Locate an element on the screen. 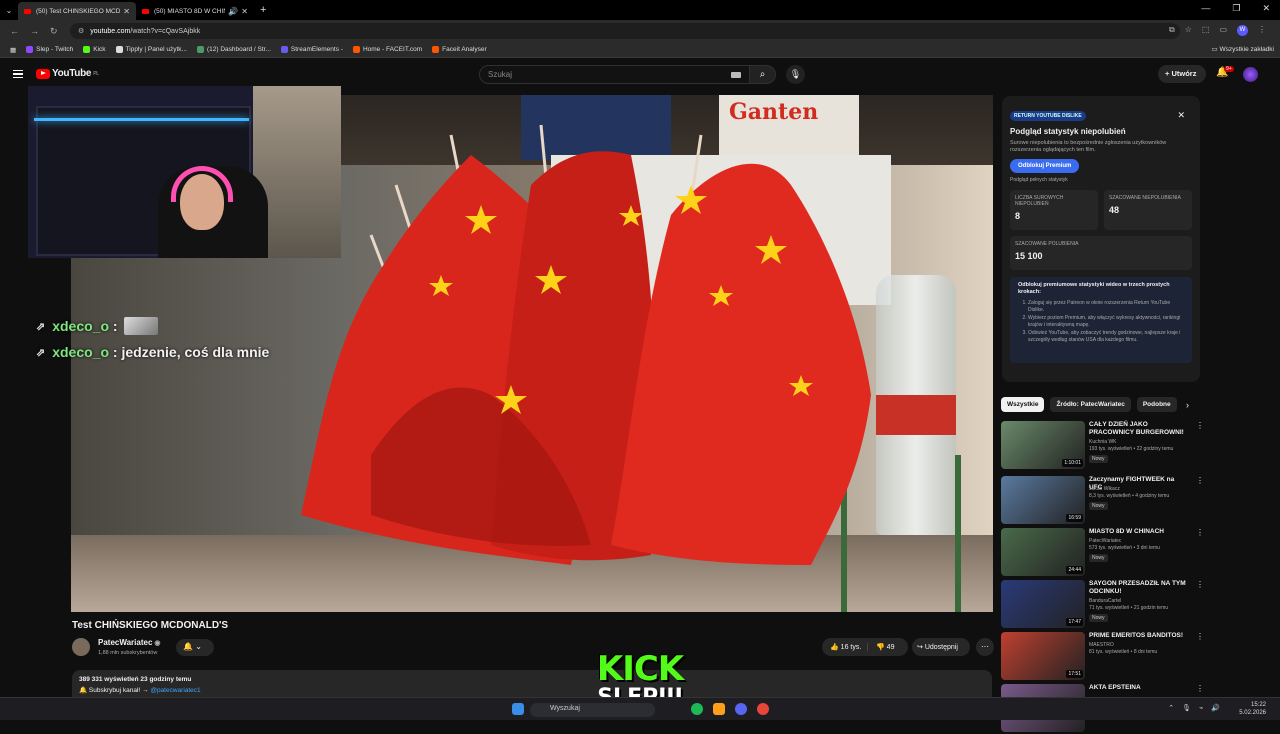 This screenshot has width=1280, height=734. rec-title: CAŁY DZIEŃ JAKO PRACOWNICY BURGEROWNI! is located at coordinates (1139, 429).